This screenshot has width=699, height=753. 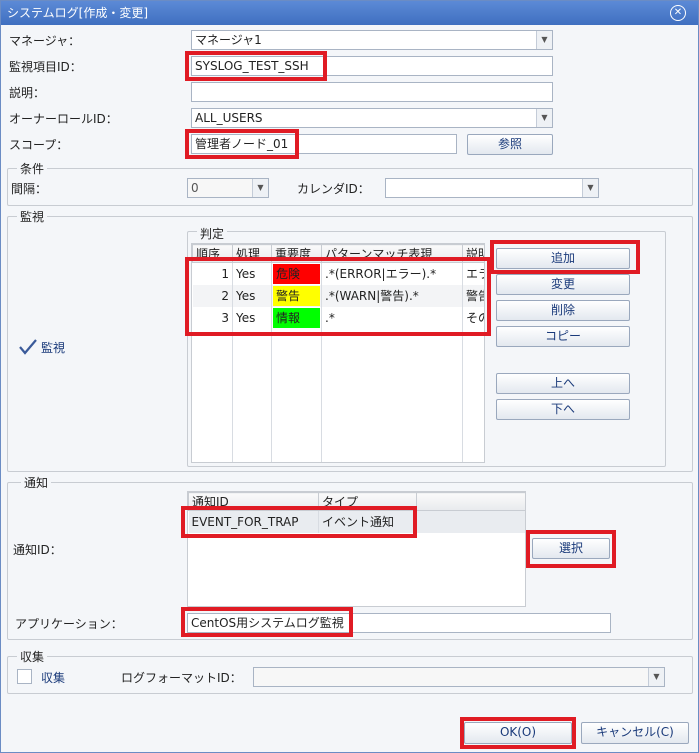 I want to click on dialog-title: システムログ[作成・変更], so click(x=78, y=13).